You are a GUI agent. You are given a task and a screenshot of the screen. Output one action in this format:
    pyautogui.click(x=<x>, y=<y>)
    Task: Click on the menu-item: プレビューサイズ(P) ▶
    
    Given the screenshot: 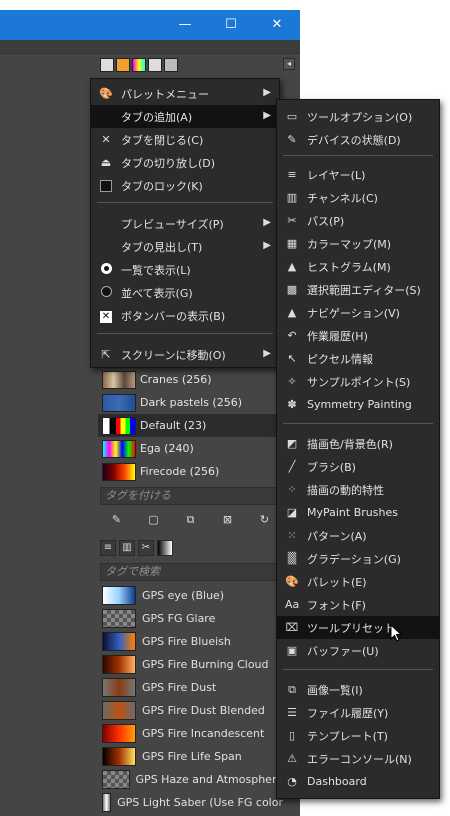 What is the action you would take?
    pyautogui.click(x=185, y=223)
    